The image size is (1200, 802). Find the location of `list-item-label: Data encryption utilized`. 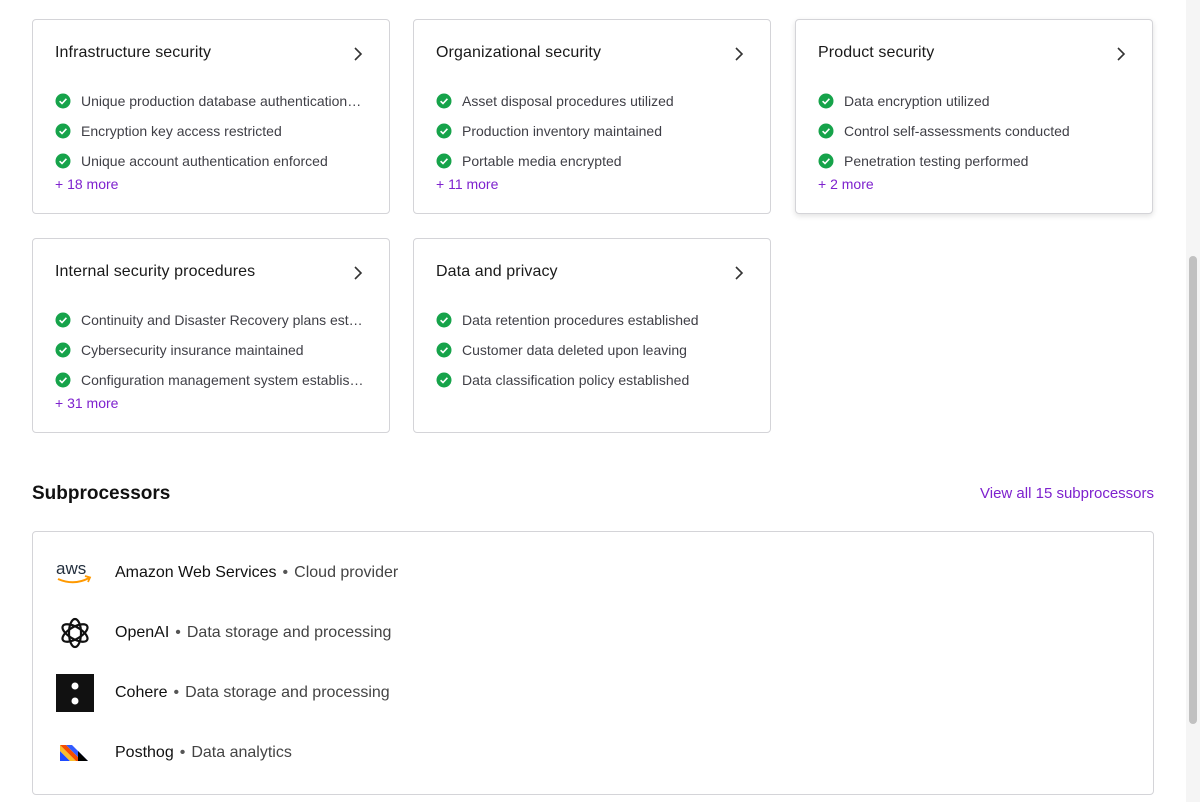

list-item-label: Data encryption utilized is located at coordinates (917, 101).